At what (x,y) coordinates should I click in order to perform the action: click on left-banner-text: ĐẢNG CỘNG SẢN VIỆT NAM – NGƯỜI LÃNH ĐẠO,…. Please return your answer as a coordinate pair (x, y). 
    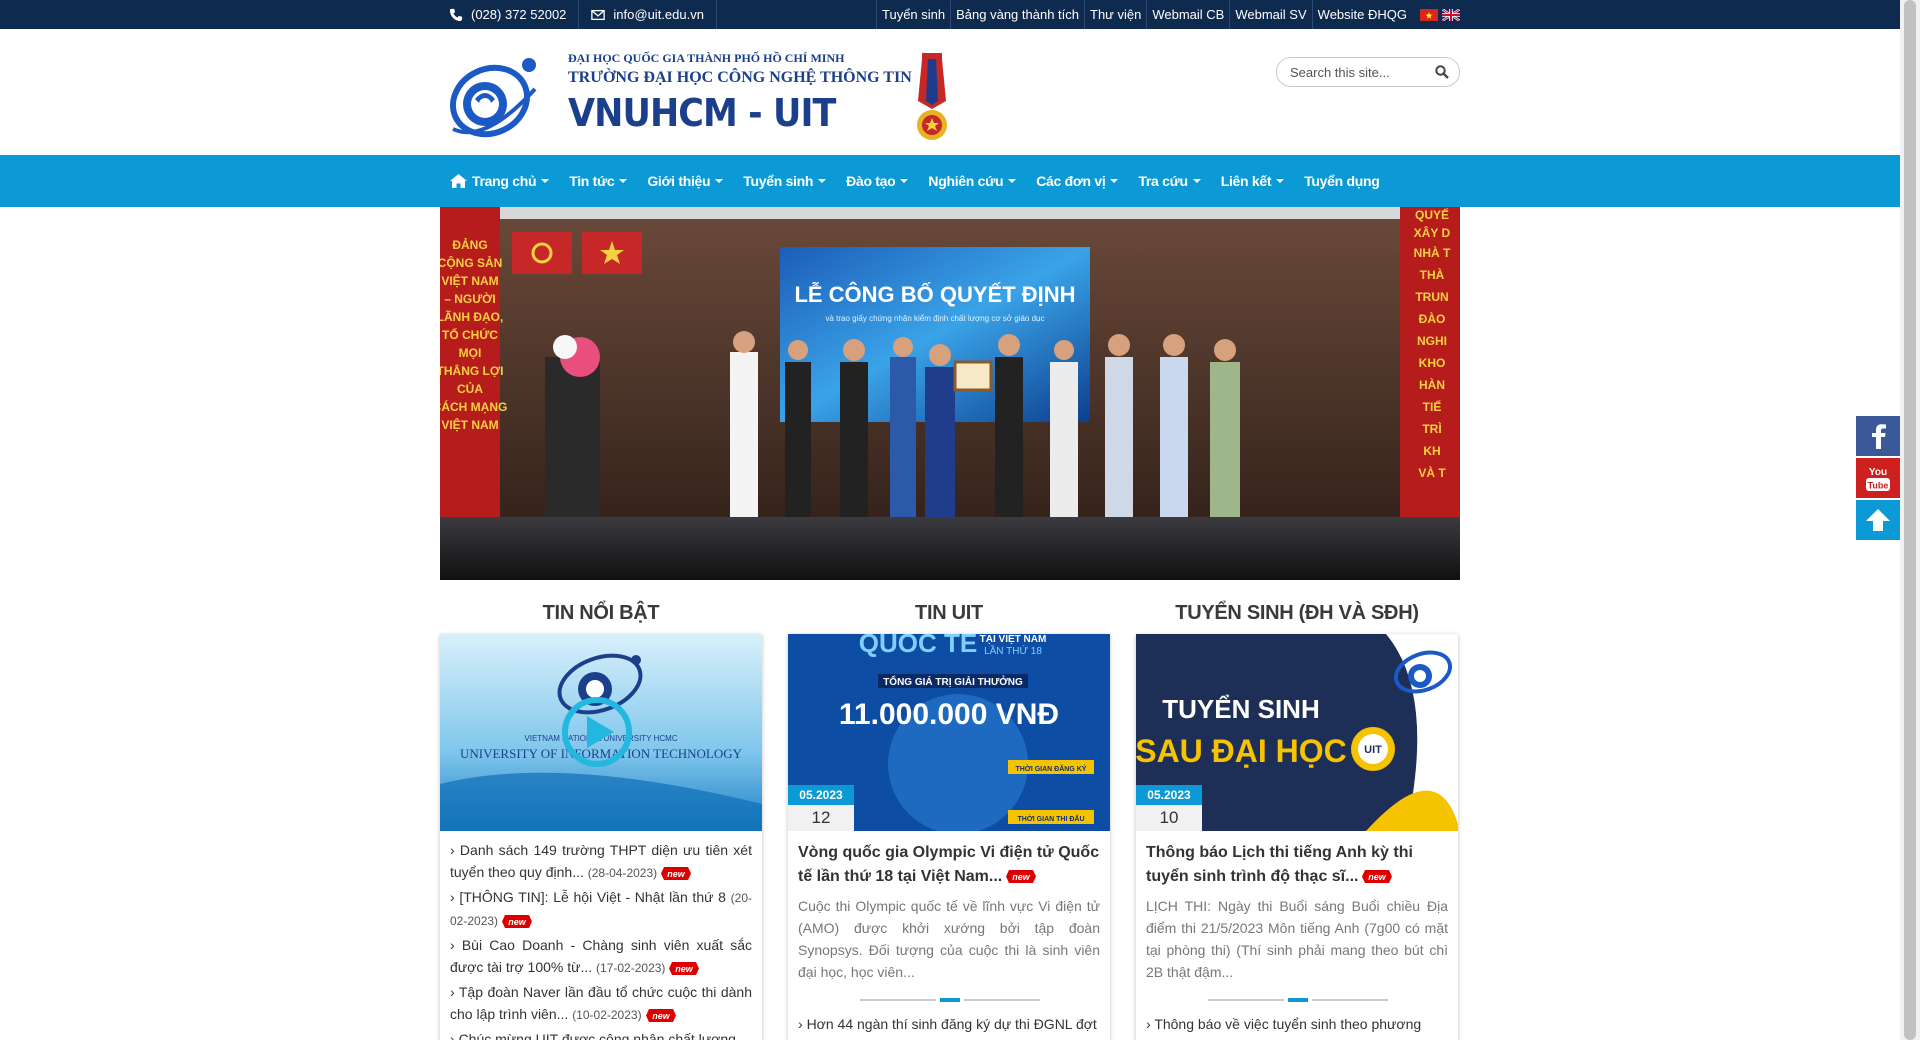
    Looking at the image, I should click on (473, 334).